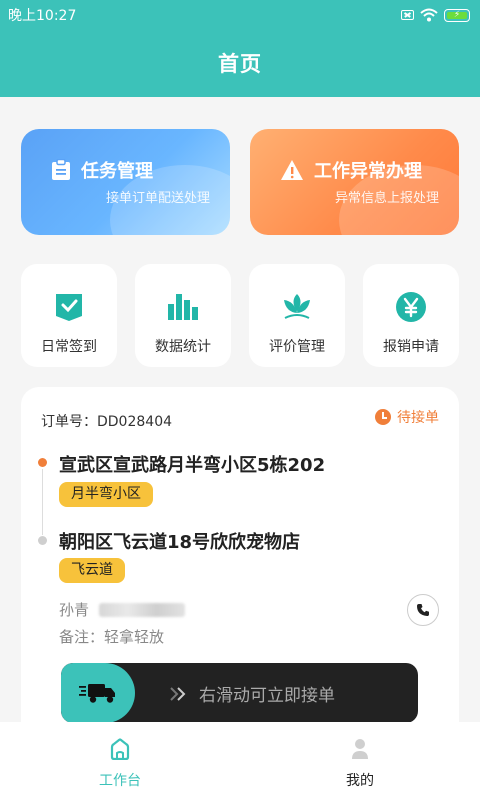 The image size is (480, 800). I want to click on bar-chart-icon, so click(183, 307).